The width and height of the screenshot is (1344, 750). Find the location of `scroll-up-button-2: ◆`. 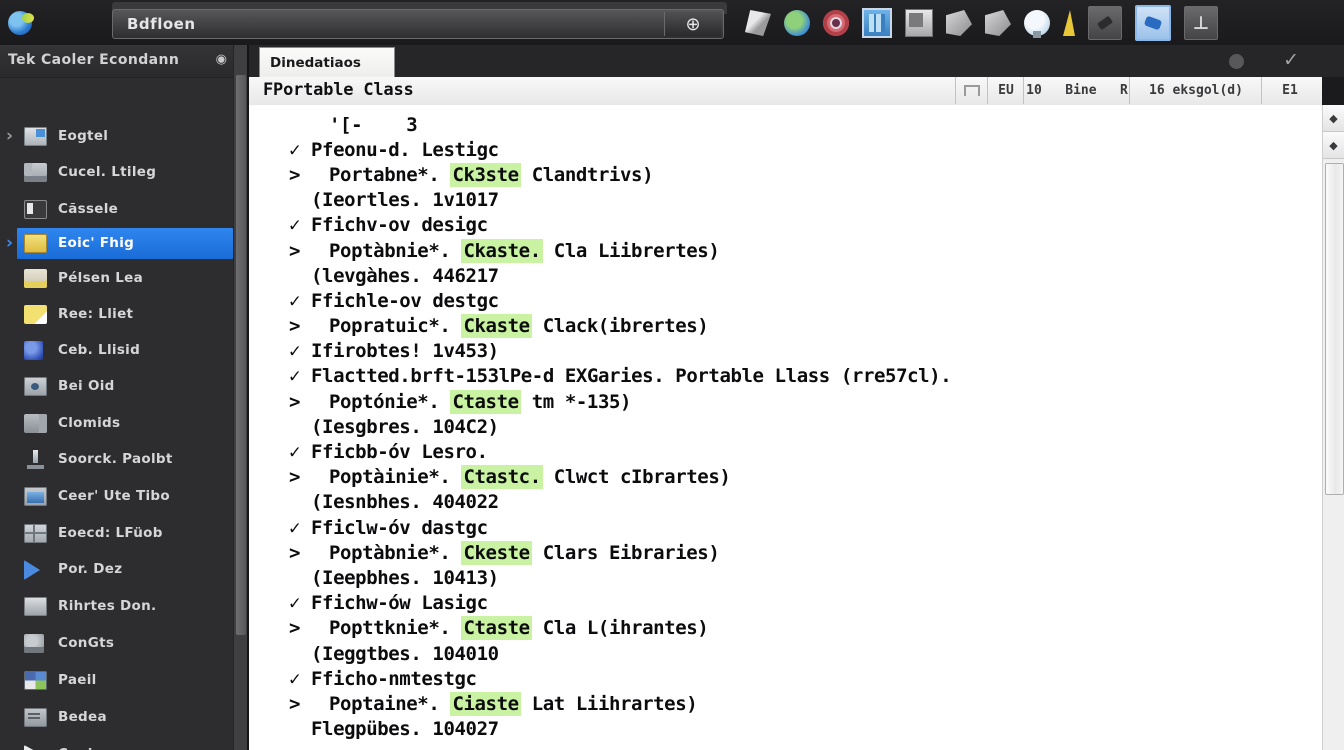

scroll-up-button-2: ◆ is located at coordinates (1333, 145).